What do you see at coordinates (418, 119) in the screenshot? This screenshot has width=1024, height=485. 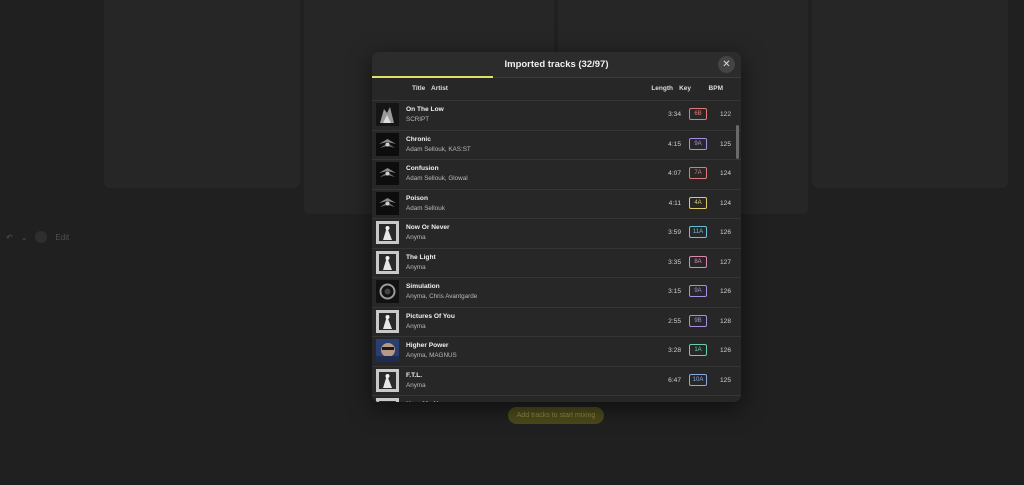 I see `track-artist: SCRIPT` at bounding box center [418, 119].